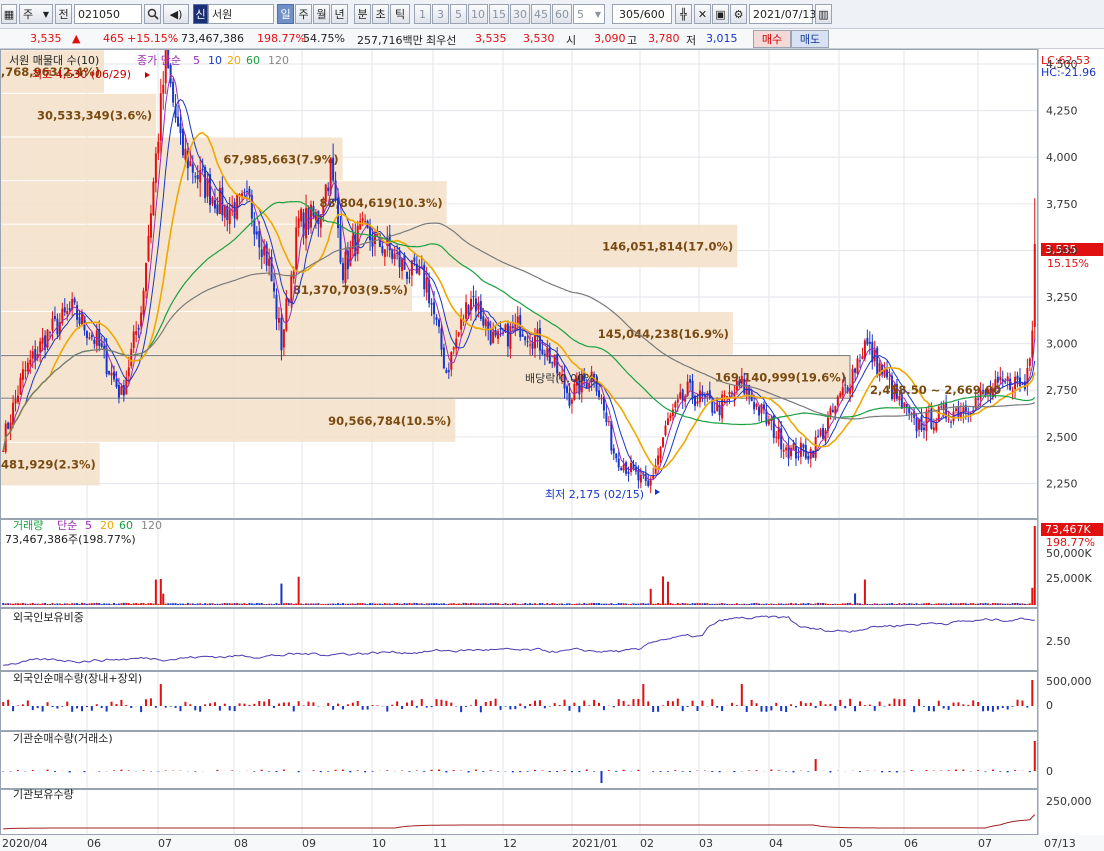 This screenshot has width=1104, height=851. Describe the element at coordinates (70, 539) in the screenshot. I see `volume-subtitle: 73,467,386주(198.77%)` at that location.